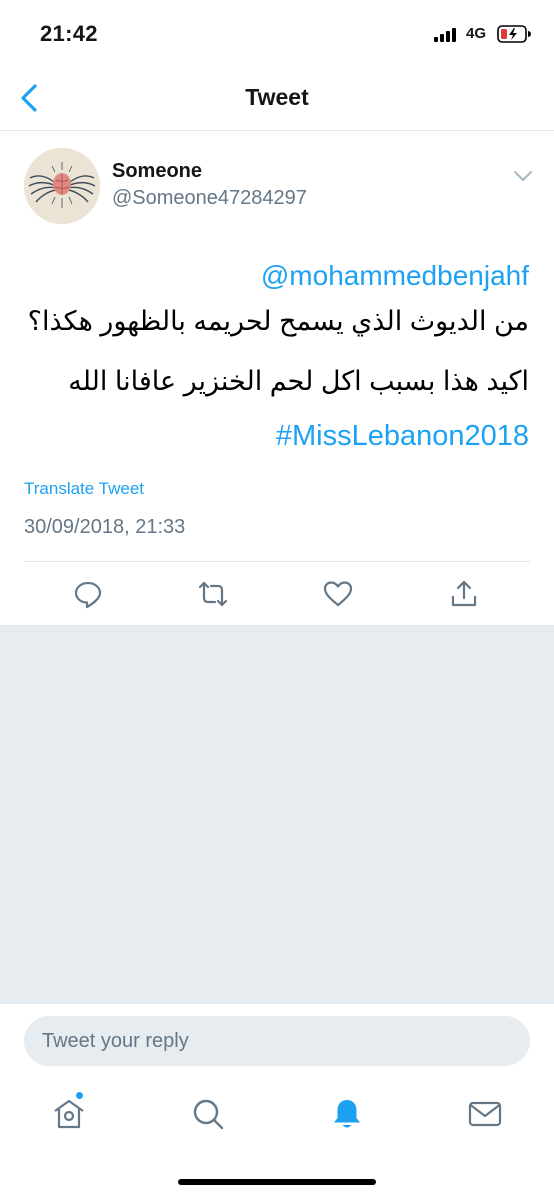  Describe the element at coordinates (157, 171) in the screenshot. I see `user-name: Someone` at that location.